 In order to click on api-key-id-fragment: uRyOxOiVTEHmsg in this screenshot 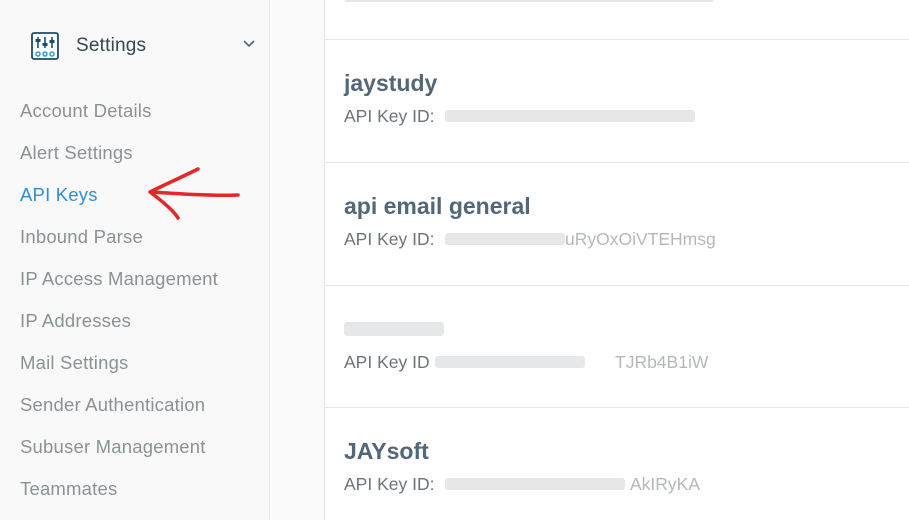, I will do `click(640, 239)`.